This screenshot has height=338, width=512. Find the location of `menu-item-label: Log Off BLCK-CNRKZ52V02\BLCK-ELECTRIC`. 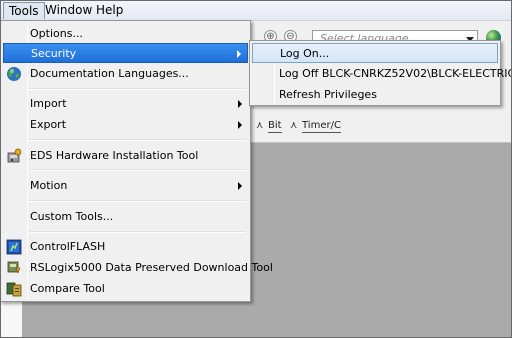

menu-item-label: Log Off BLCK-CNRKZ52V02\BLCK-ELECTRIC is located at coordinates (395, 73).